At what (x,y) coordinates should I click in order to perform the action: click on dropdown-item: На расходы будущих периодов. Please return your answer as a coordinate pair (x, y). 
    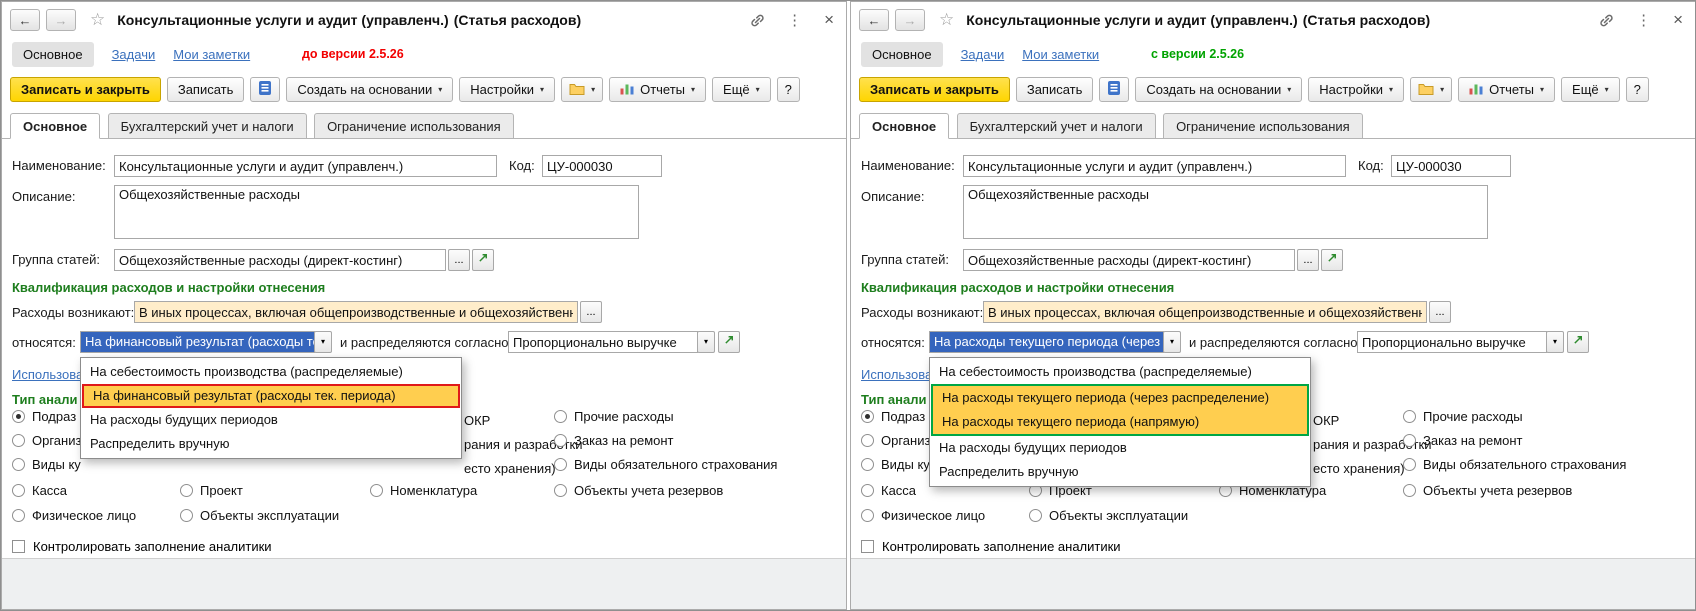
    Looking at the image, I should click on (271, 420).